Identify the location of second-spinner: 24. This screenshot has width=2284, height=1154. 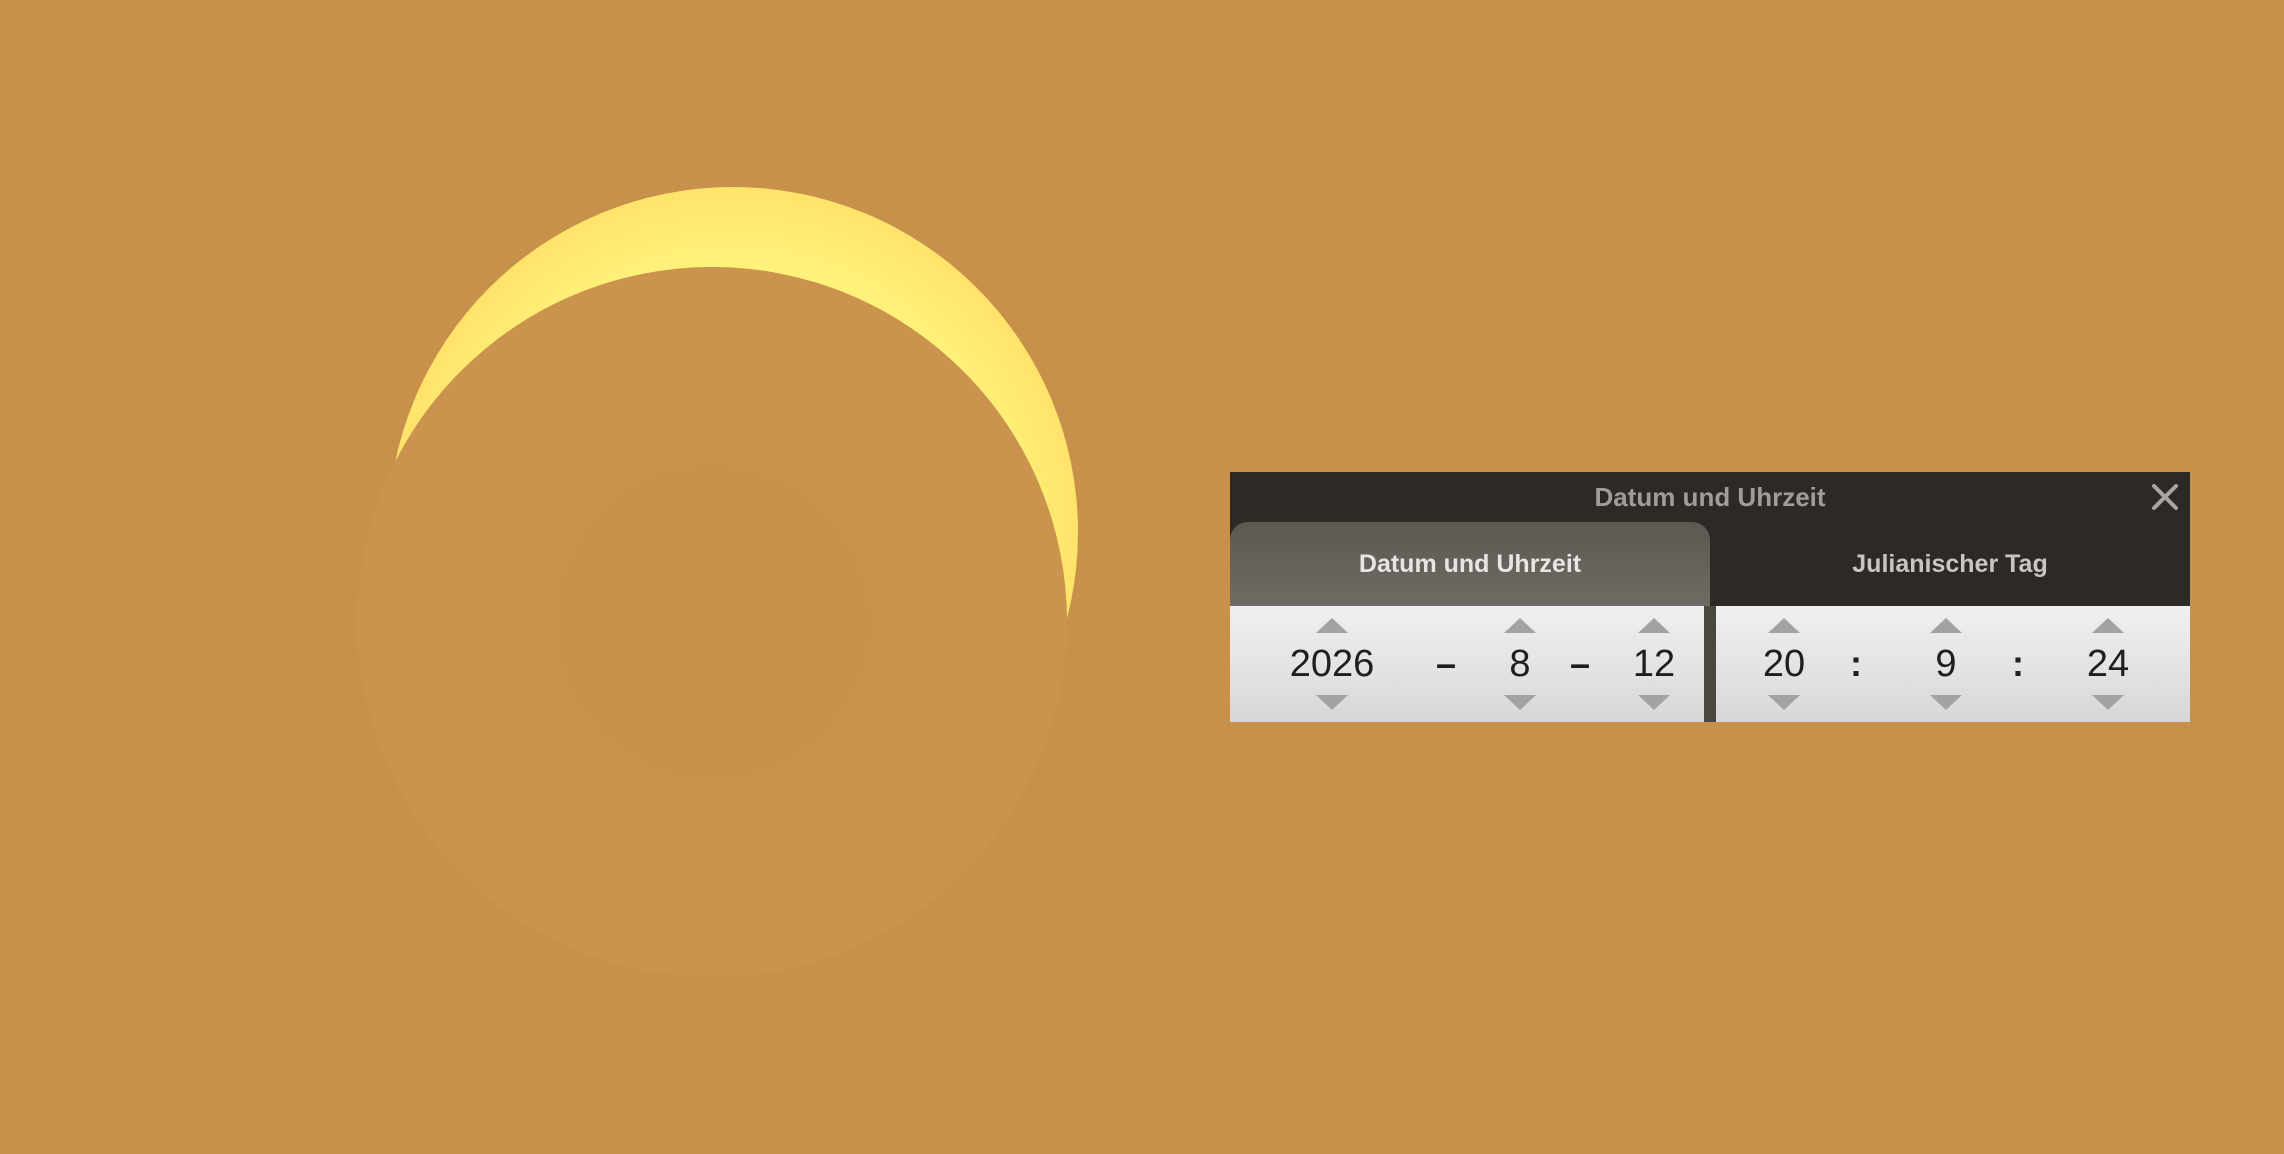
(2108, 664).